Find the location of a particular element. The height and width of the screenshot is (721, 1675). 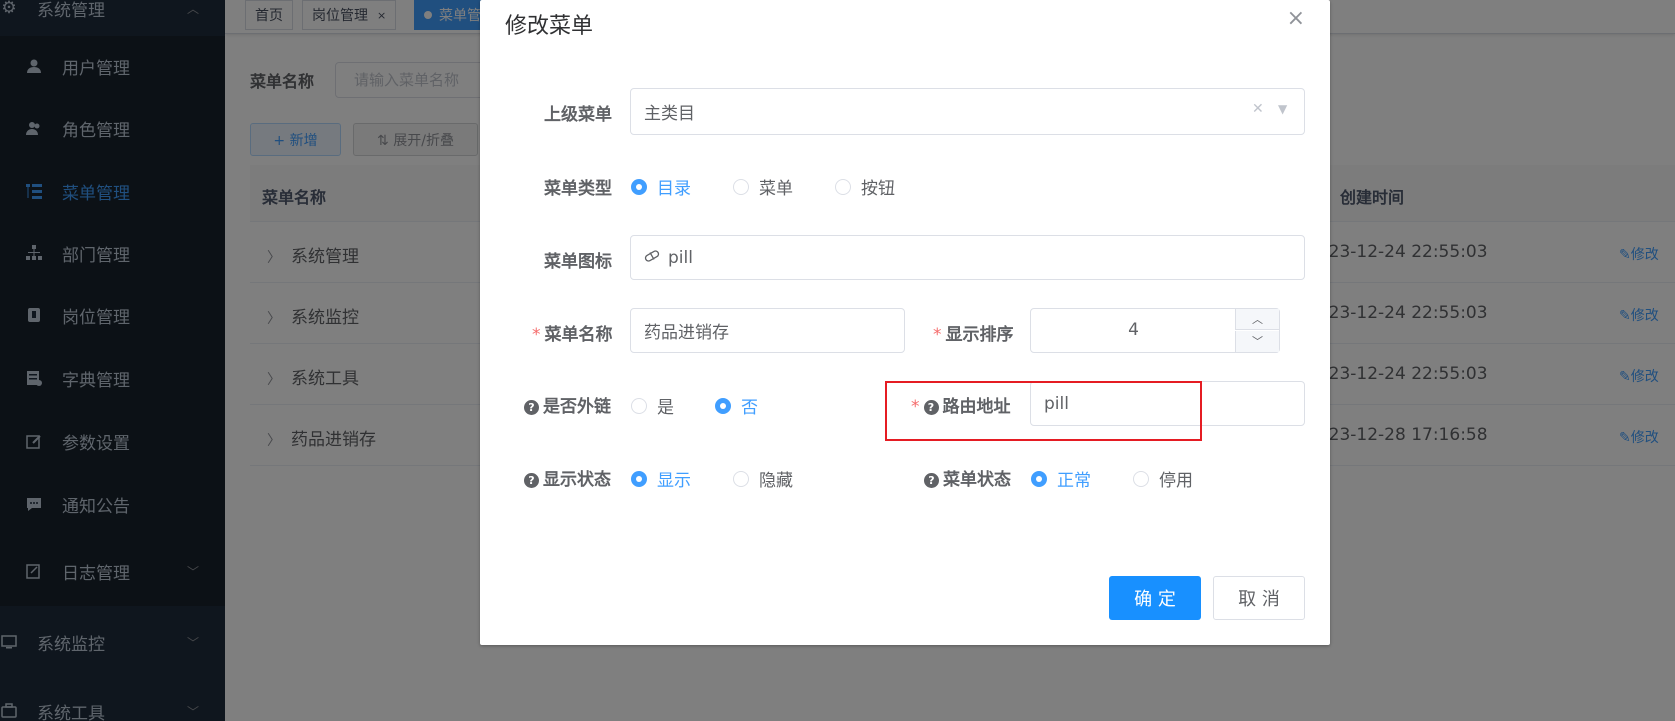

confirm-button: 确 定 is located at coordinates (1155, 598).